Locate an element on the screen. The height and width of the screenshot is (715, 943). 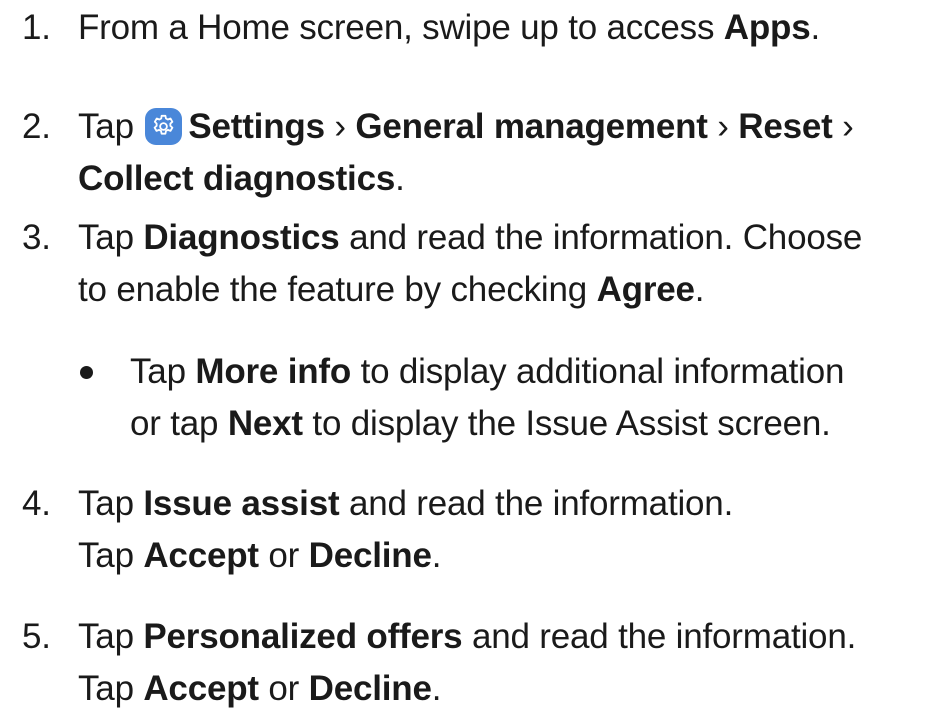
step-number: 2. is located at coordinates (36, 126).